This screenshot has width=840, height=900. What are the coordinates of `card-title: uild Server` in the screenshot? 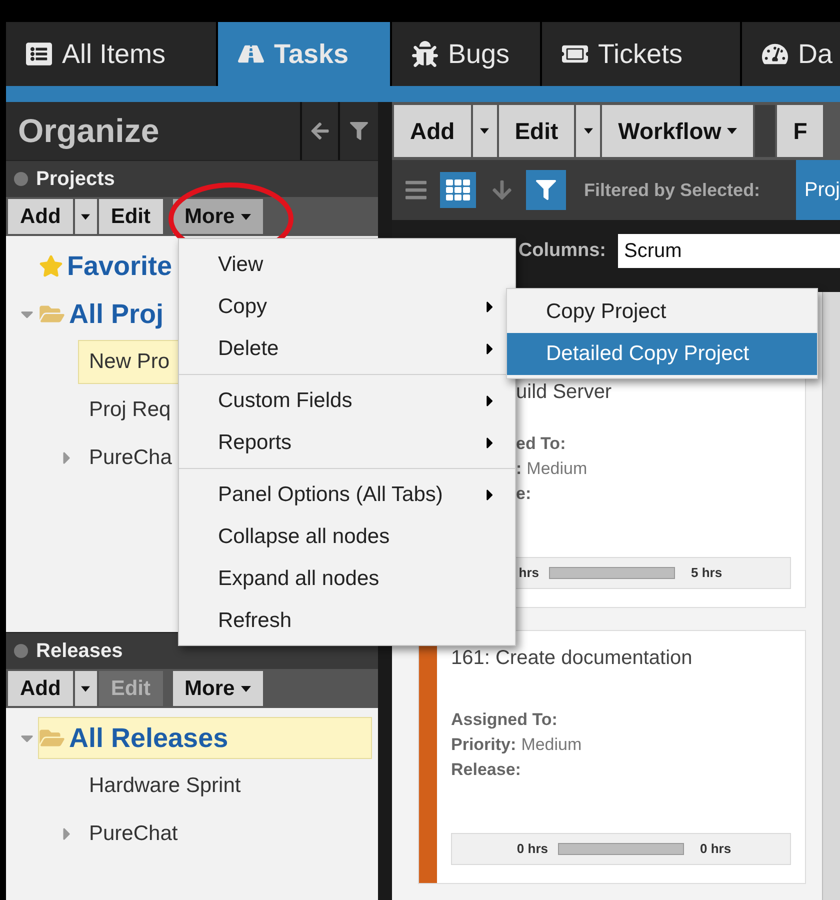 It's located at (564, 392).